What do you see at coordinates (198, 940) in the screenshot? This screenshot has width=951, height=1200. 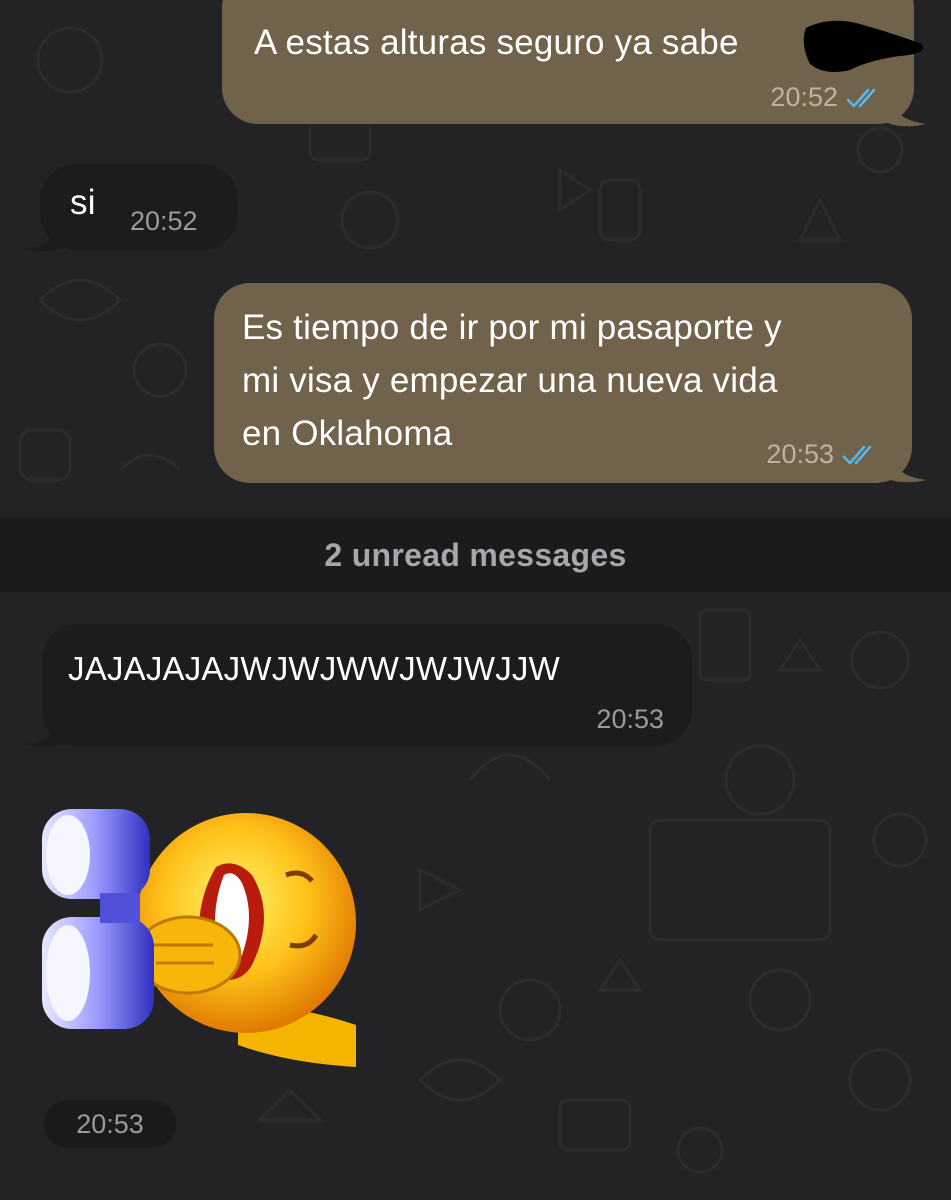 I see `laughing-binoculars-sticker-icon` at bounding box center [198, 940].